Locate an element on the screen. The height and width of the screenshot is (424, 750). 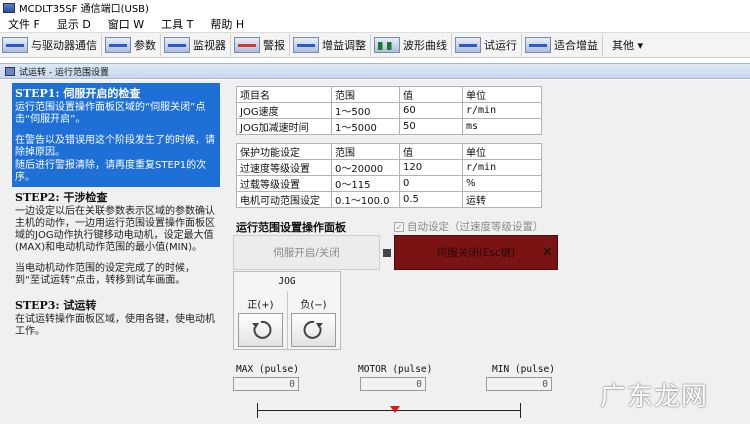
table-cell: 过载等级设置 is located at coordinates (284, 183).